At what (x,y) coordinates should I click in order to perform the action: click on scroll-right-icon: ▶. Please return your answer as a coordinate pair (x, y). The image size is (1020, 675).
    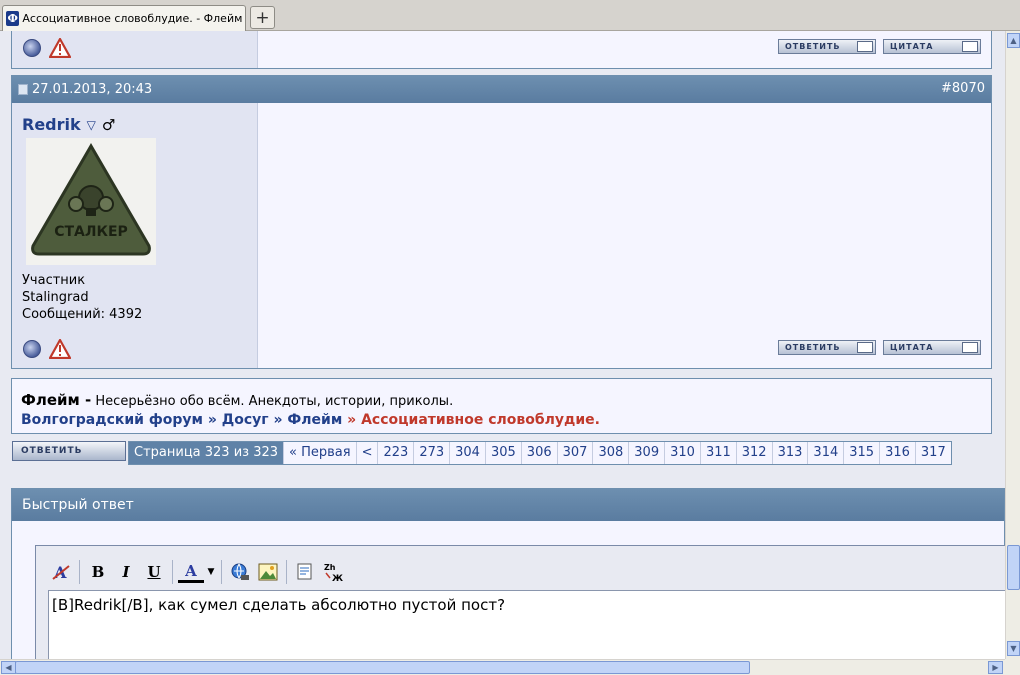
    Looking at the image, I should click on (995, 667).